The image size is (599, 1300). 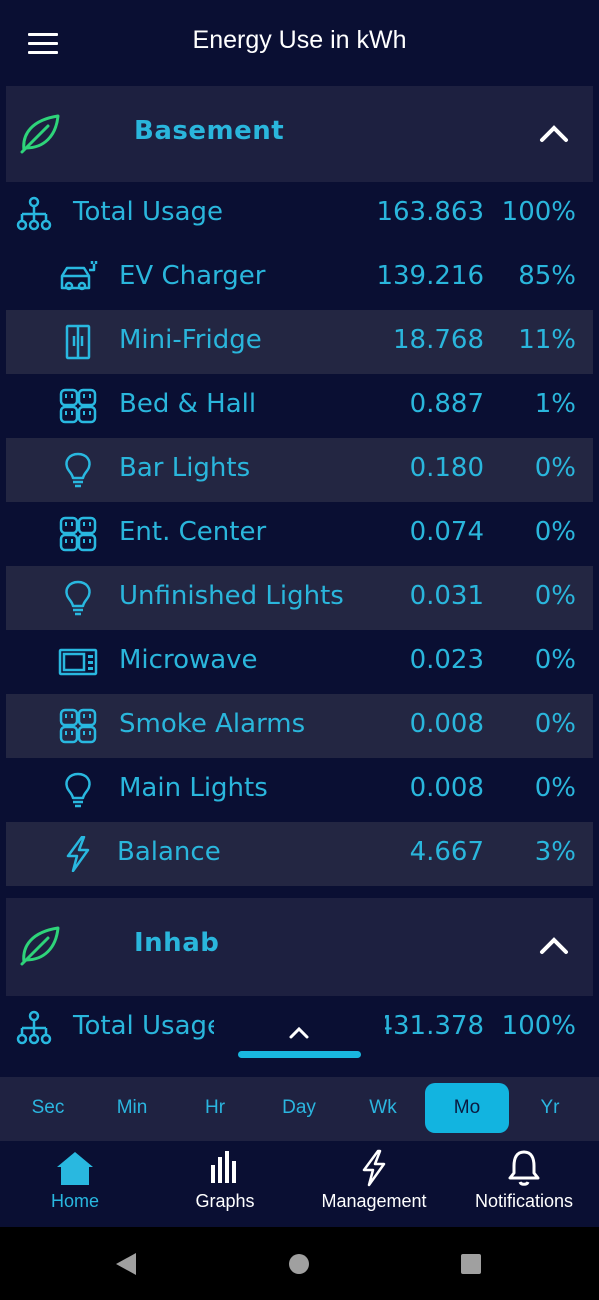 What do you see at coordinates (446, 596) in the screenshot?
I see `row-value: 0.031` at bounding box center [446, 596].